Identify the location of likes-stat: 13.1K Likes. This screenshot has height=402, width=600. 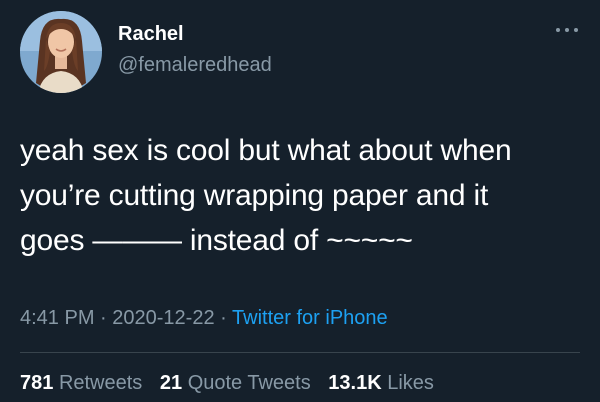
(381, 383).